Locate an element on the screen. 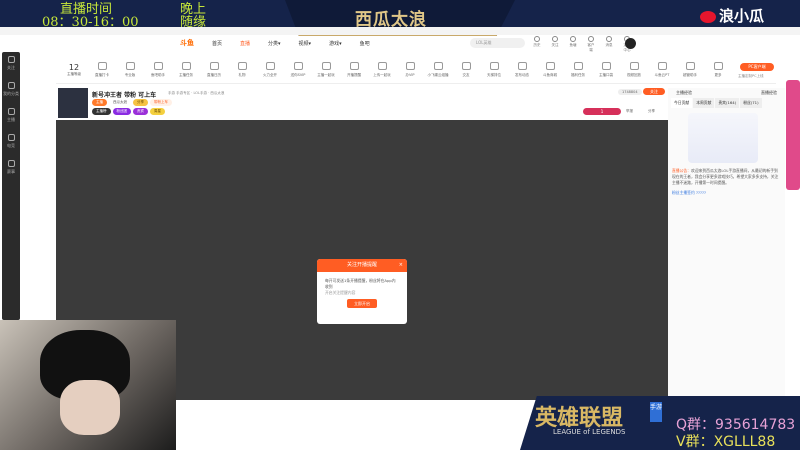 The width and height of the screenshot is (800, 451). dialog-body: 每开可发送1条开播提醒，粉丝将在App内收到 is located at coordinates (360, 283).